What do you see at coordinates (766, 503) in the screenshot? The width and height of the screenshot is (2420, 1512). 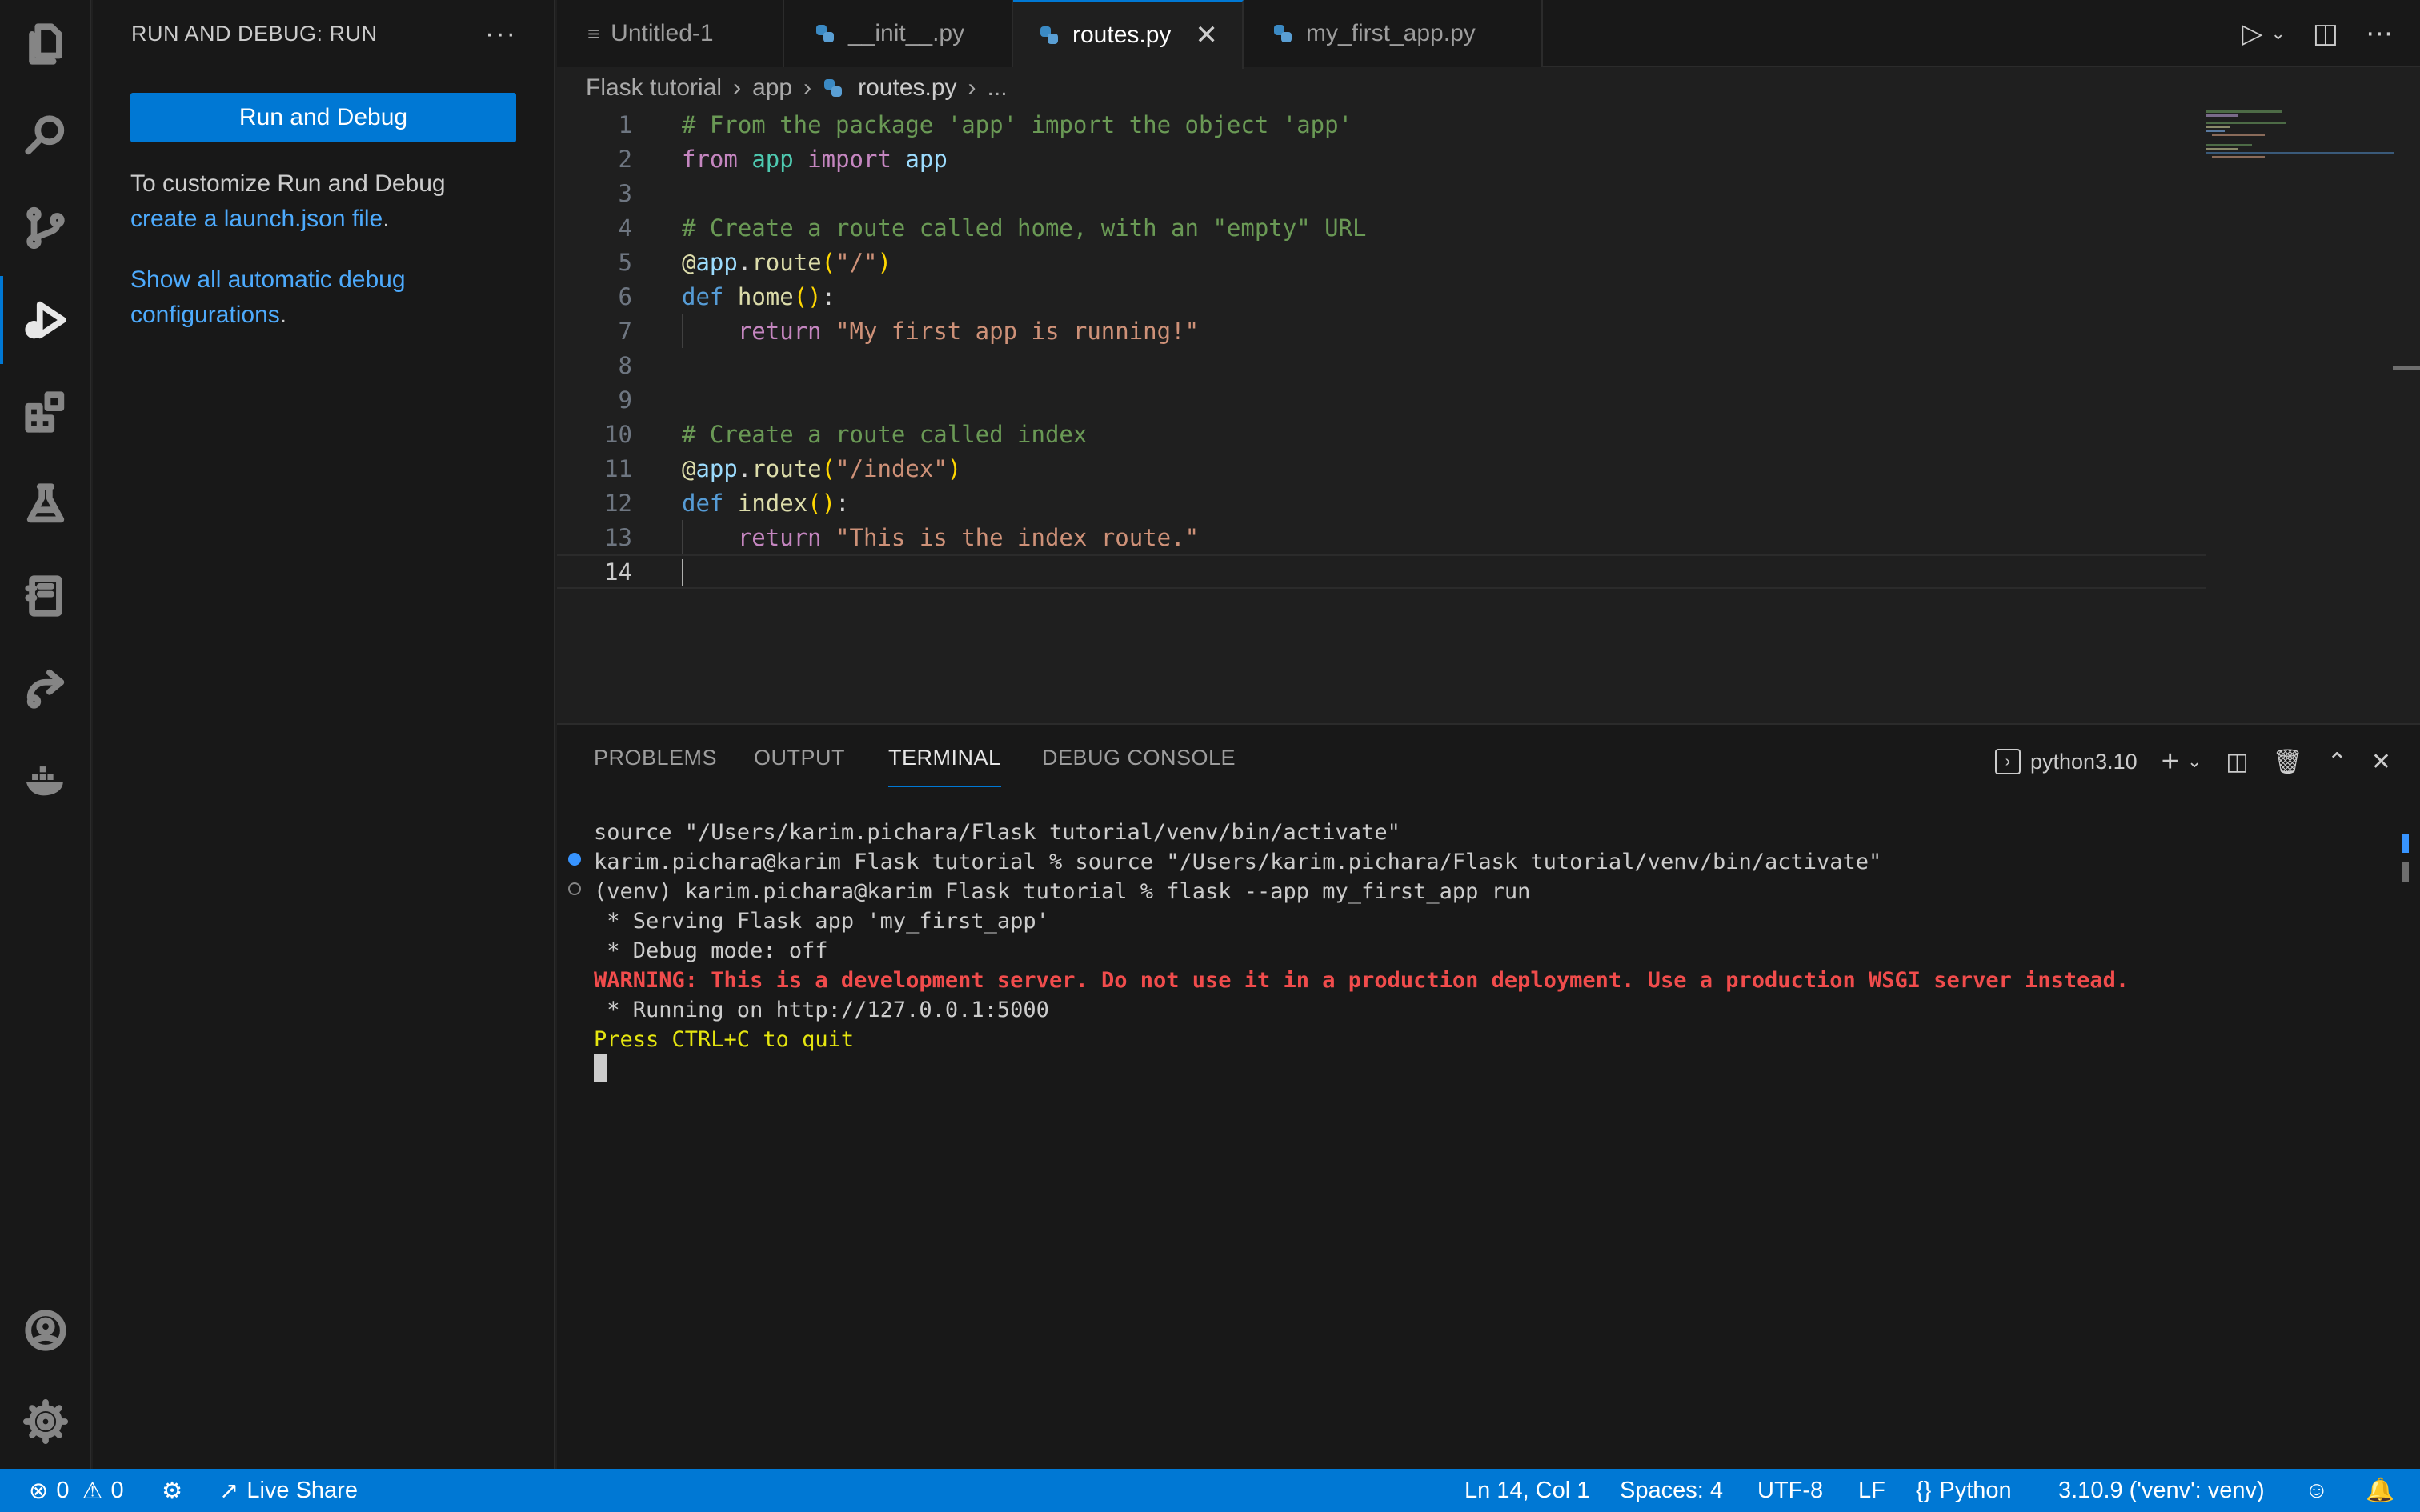 I see `code-text: def index():` at bounding box center [766, 503].